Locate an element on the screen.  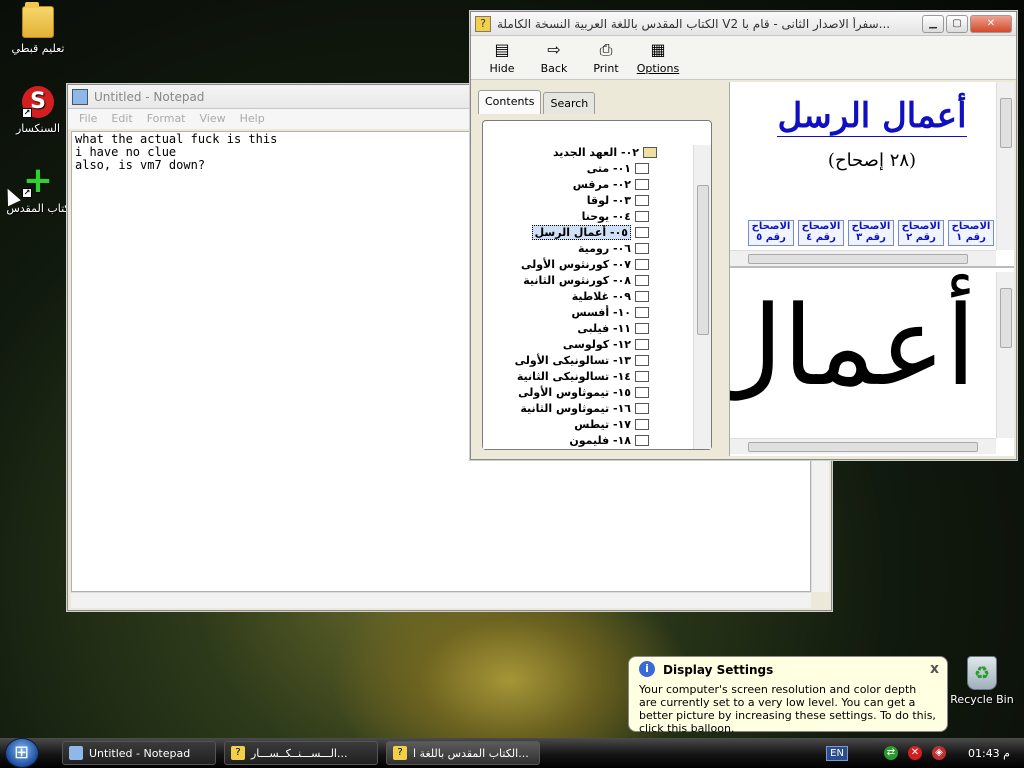
tree-item: ٠٤- يوحنا is located at coordinates (588, 217).